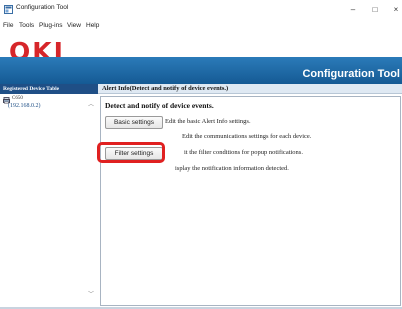 The height and width of the screenshot is (309, 402). I want to click on maximize-button: □, so click(375, 10).